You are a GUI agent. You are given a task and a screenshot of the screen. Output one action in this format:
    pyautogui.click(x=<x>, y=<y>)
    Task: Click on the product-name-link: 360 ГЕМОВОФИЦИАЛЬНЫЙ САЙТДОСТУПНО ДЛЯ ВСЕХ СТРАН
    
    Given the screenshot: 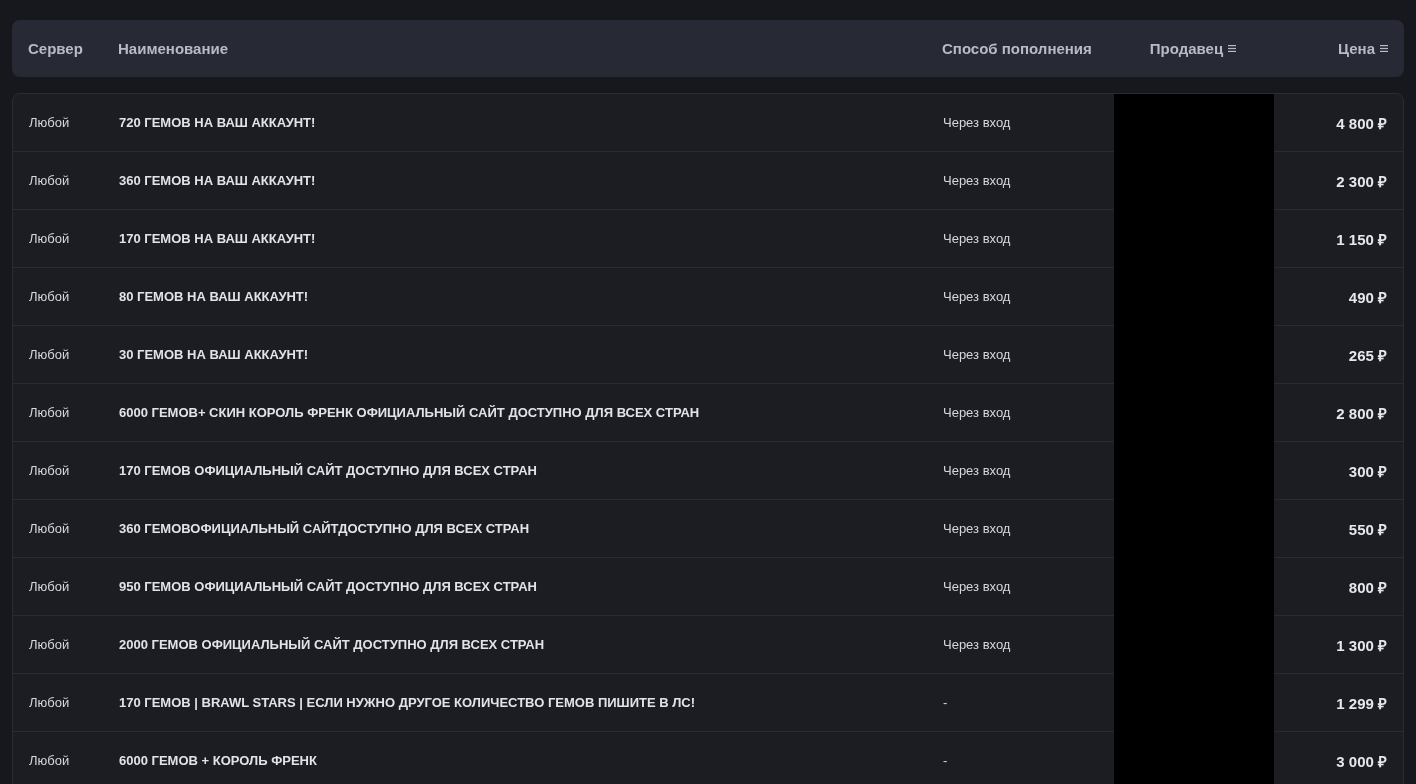 What is the action you would take?
    pyautogui.click(x=324, y=528)
    